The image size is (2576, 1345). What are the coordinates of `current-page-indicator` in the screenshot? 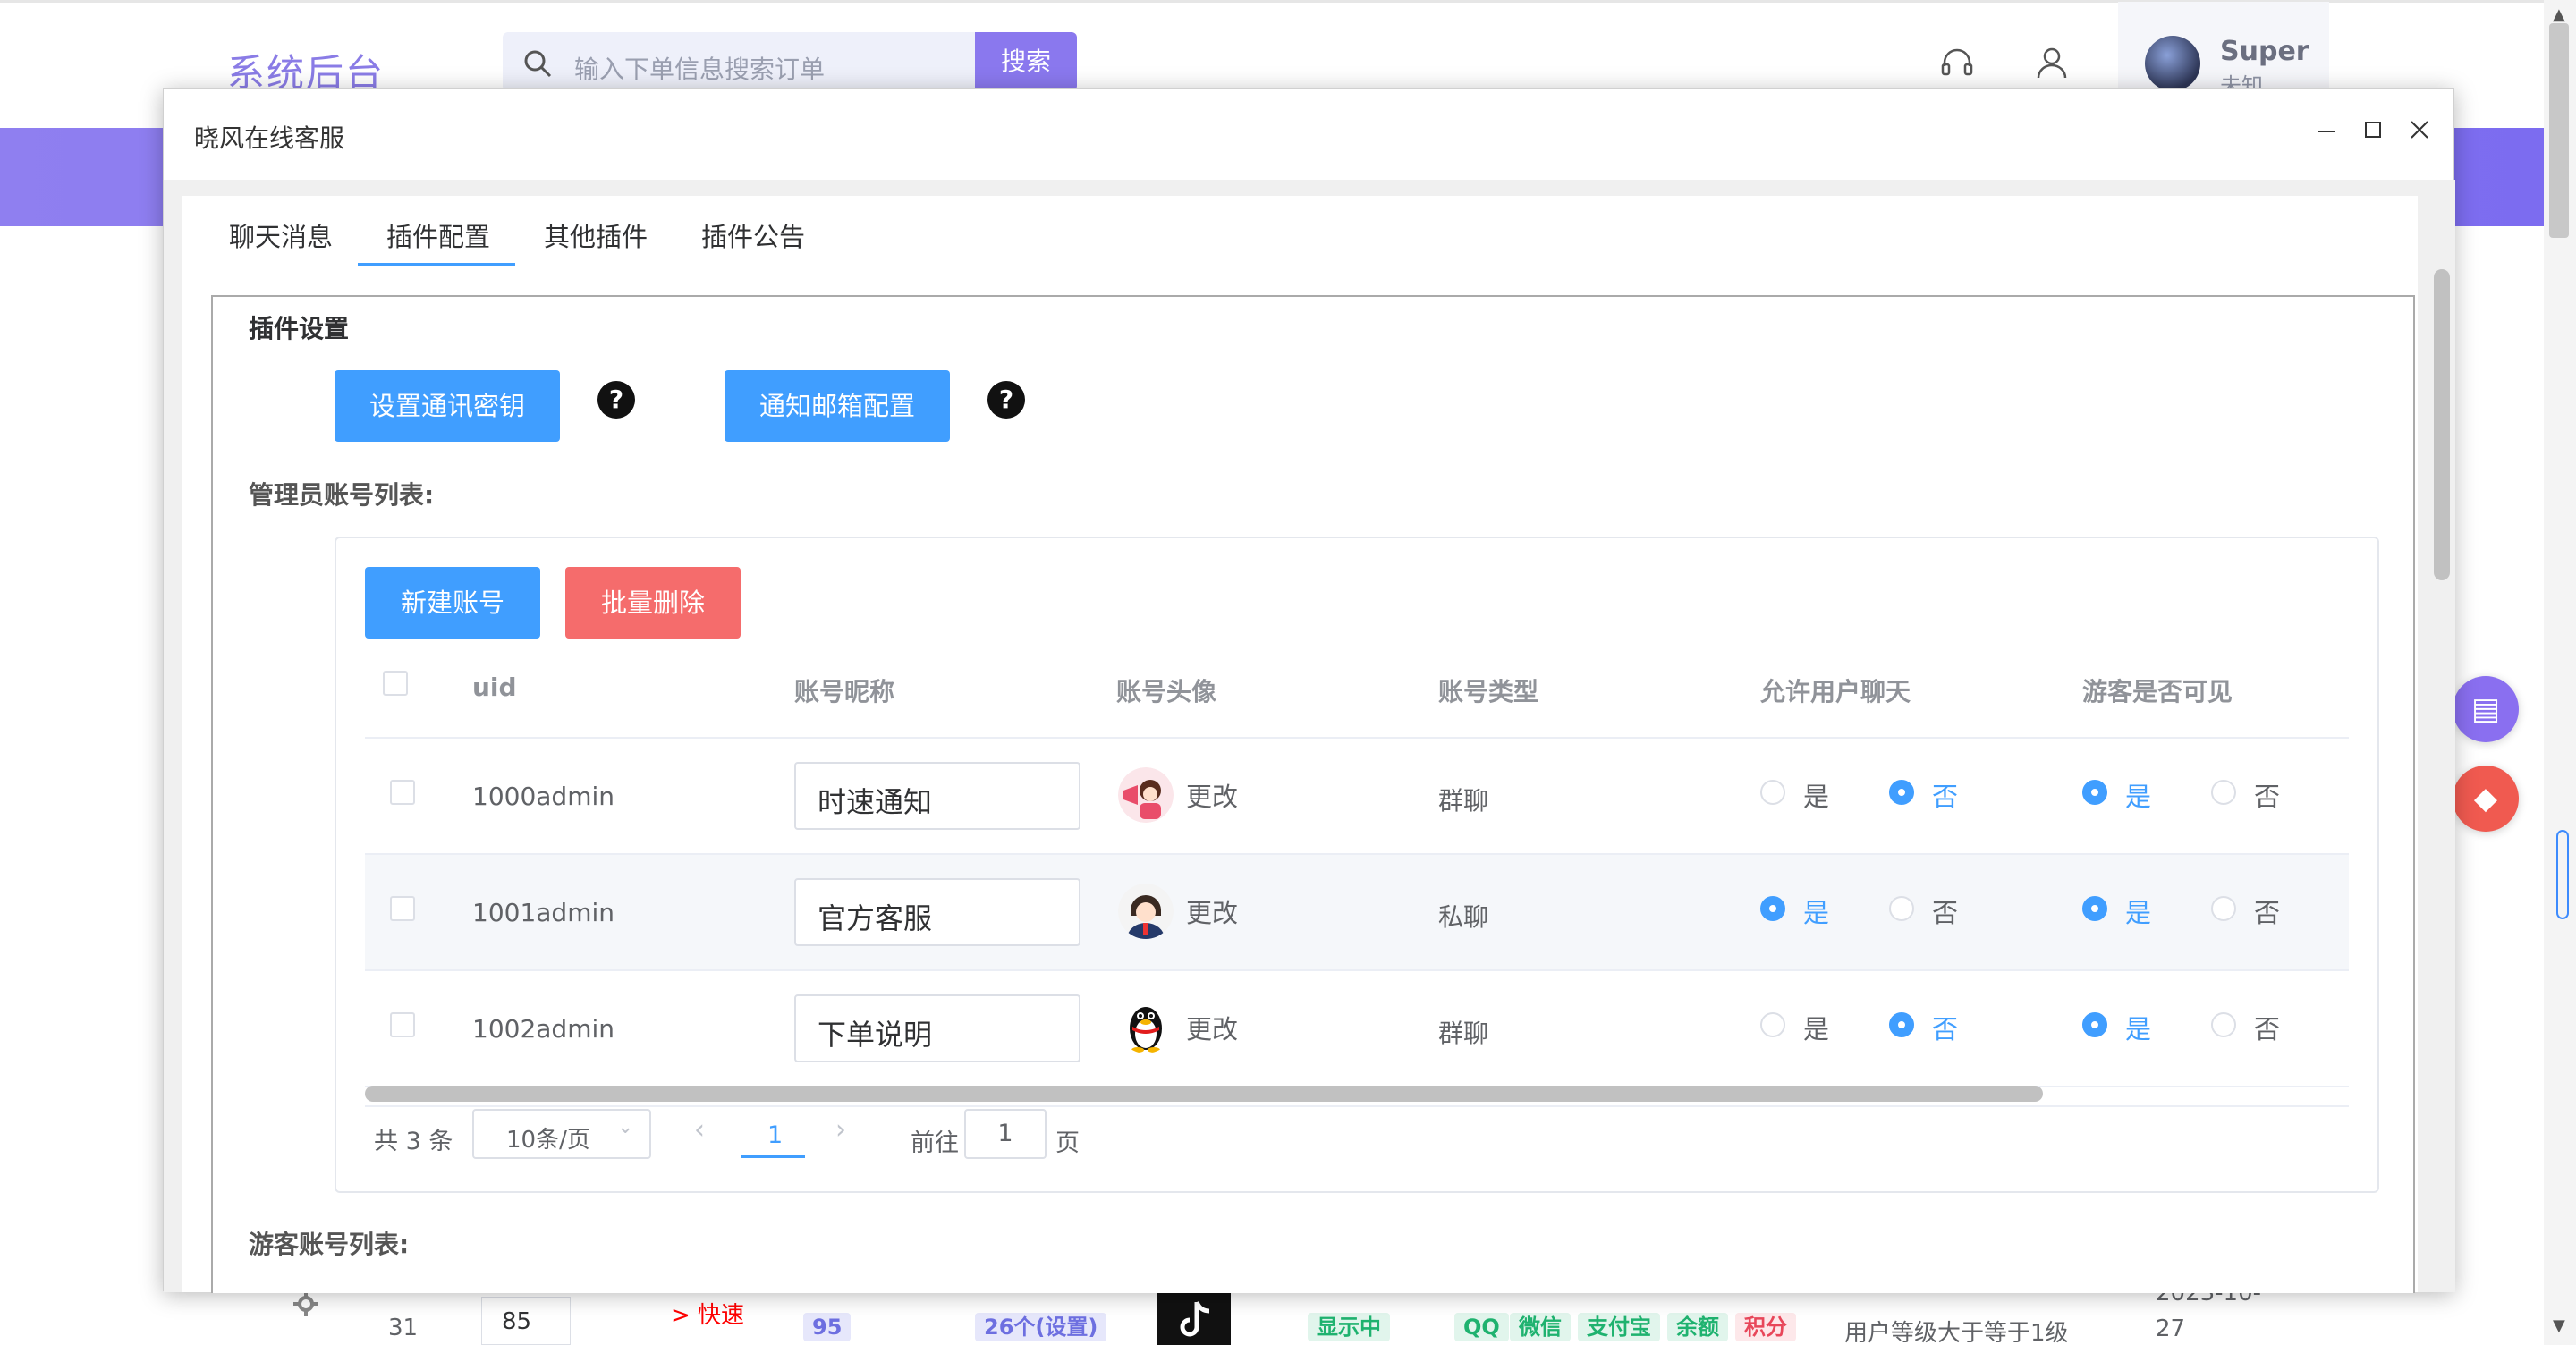 It's located at (773, 1156).